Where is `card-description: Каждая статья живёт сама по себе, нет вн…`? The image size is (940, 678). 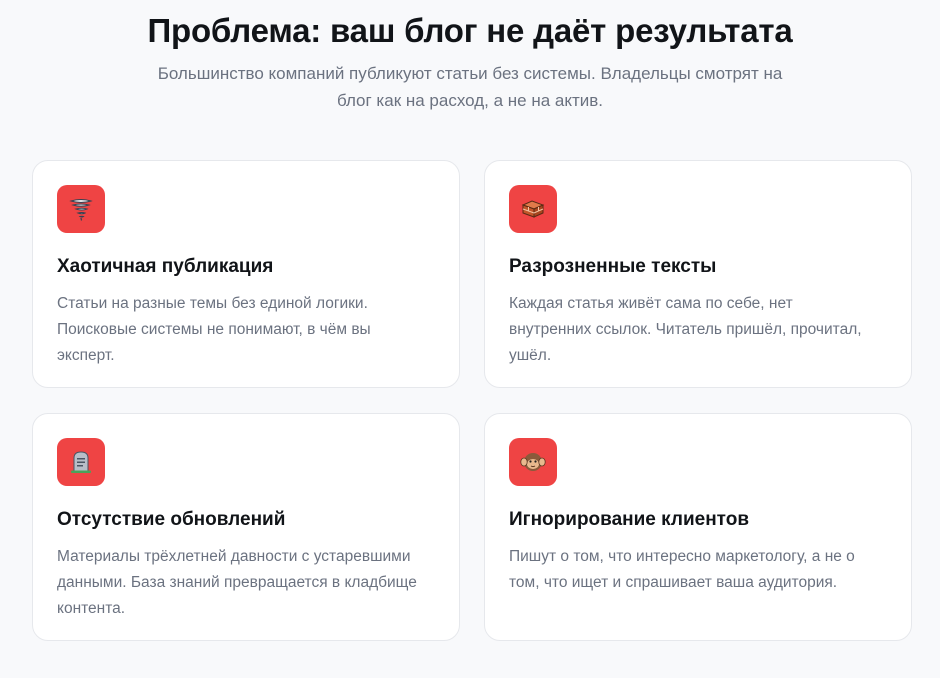
card-description: Каждая статья живёт сама по себе, нет вн… is located at coordinates (685, 329).